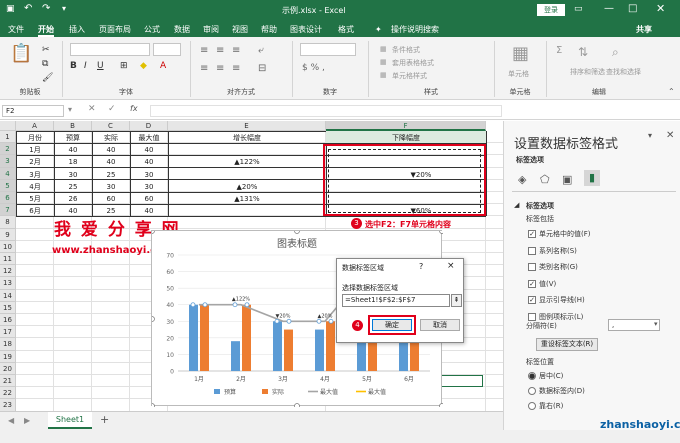 The height and width of the screenshot is (443, 680). Describe the element at coordinates (149, 138) in the screenshot. I see `table-header-cell: 最大值` at that location.